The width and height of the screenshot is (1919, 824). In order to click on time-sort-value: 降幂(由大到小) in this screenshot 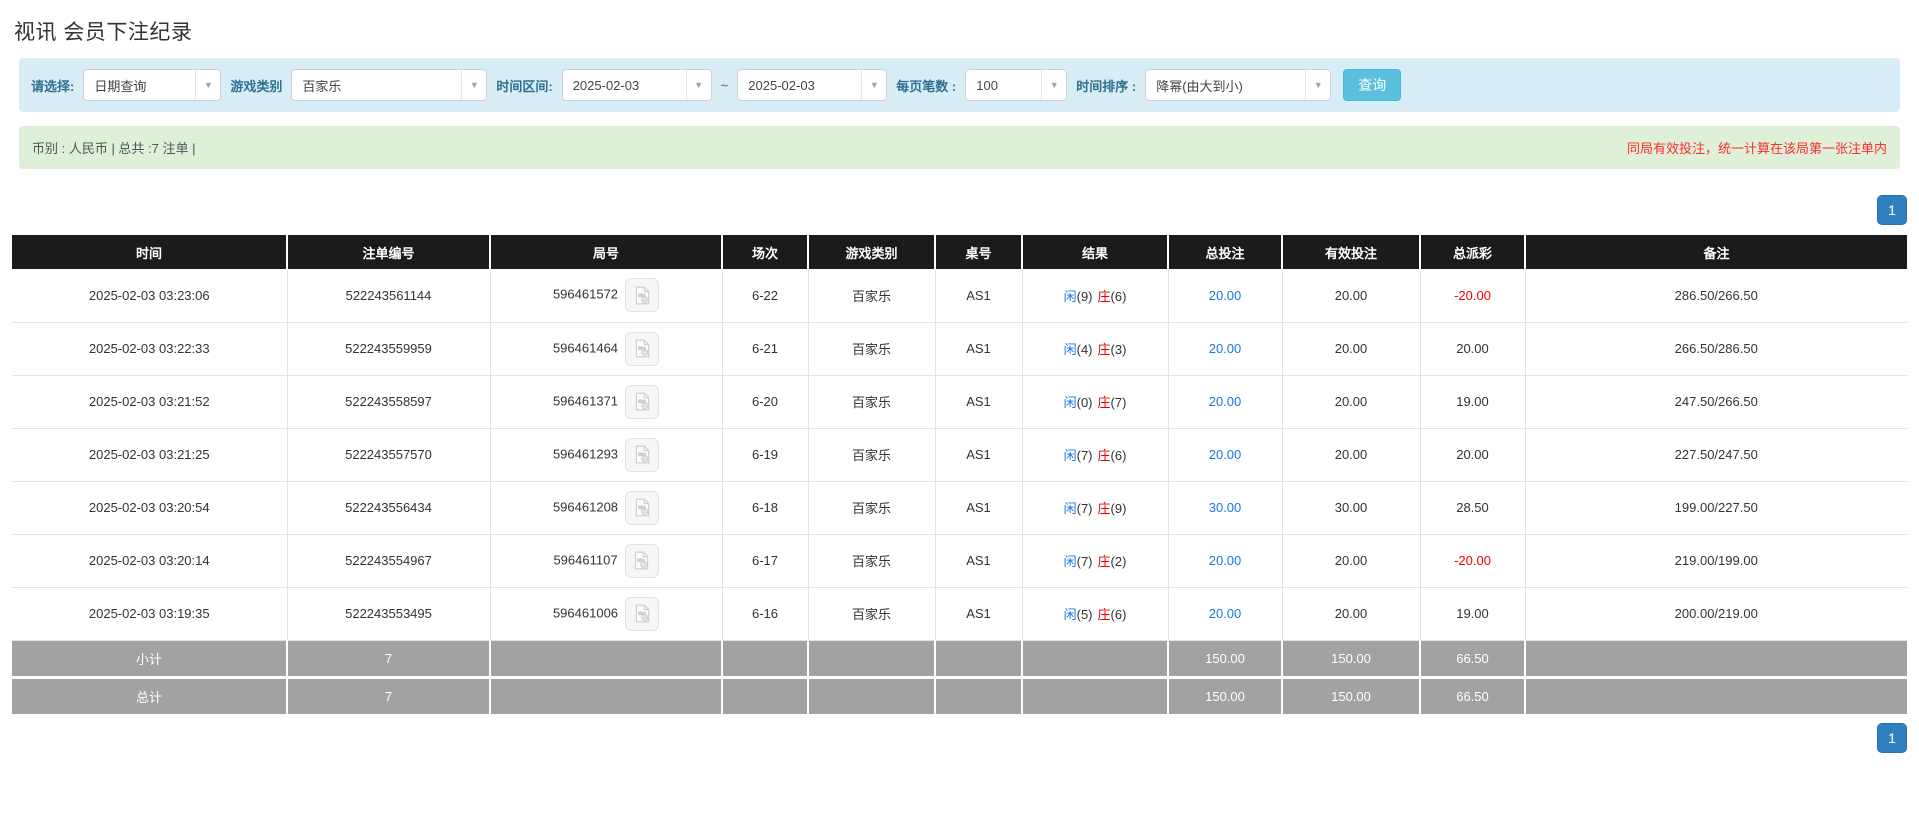, I will do `click(1199, 86)`.